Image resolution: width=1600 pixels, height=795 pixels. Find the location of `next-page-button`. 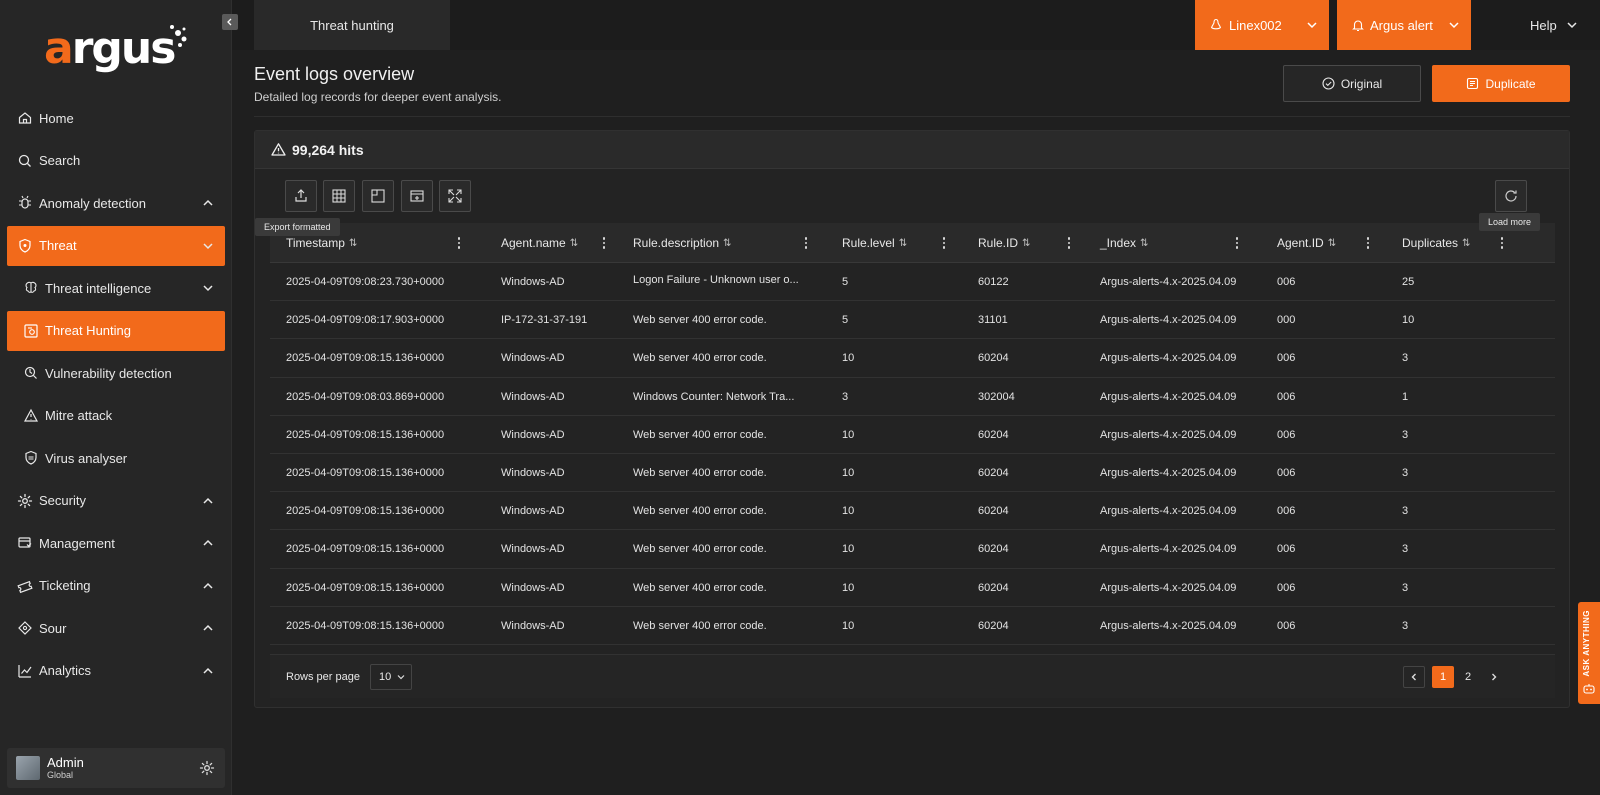

next-page-button is located at coordinates (1494, 677).